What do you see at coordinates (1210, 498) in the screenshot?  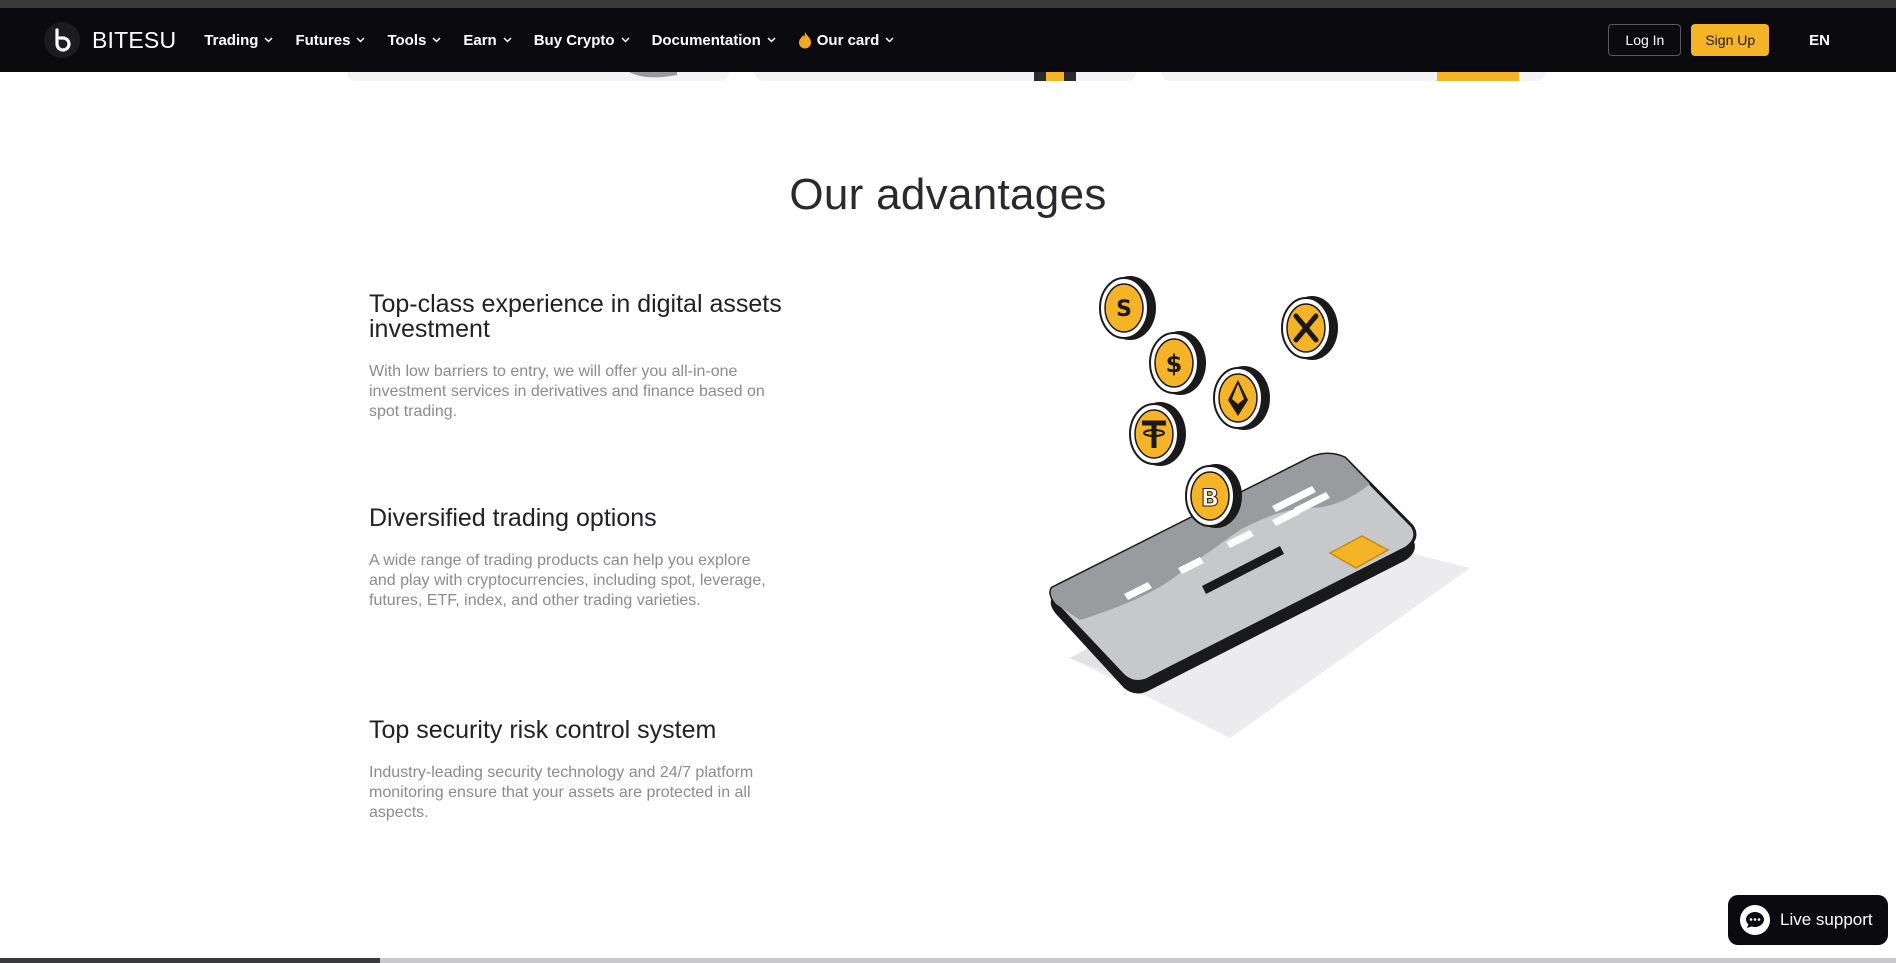 I see `svg-text: B` at bounding box center [1210, 498].